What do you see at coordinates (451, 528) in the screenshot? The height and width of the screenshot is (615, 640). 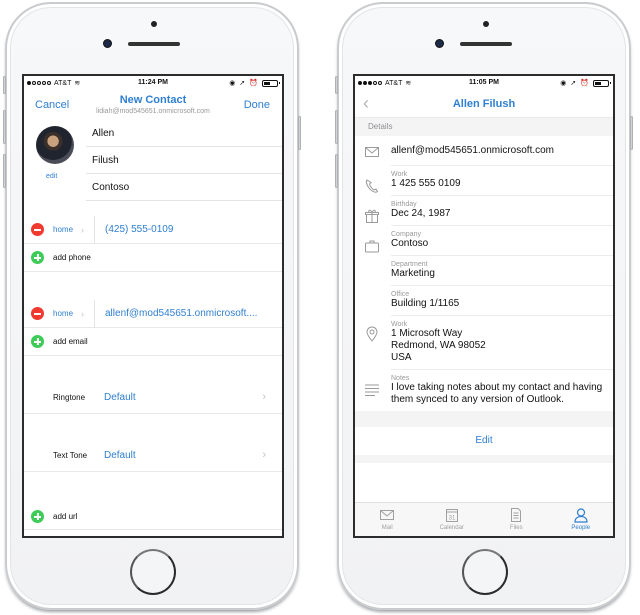 I see `tab-label: Calendar` at bounding box center [451, 528].